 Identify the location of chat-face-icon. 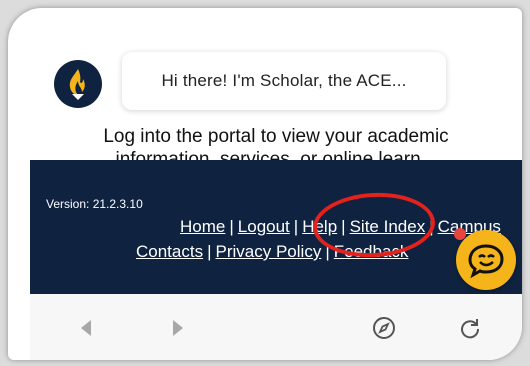
(486, 261).